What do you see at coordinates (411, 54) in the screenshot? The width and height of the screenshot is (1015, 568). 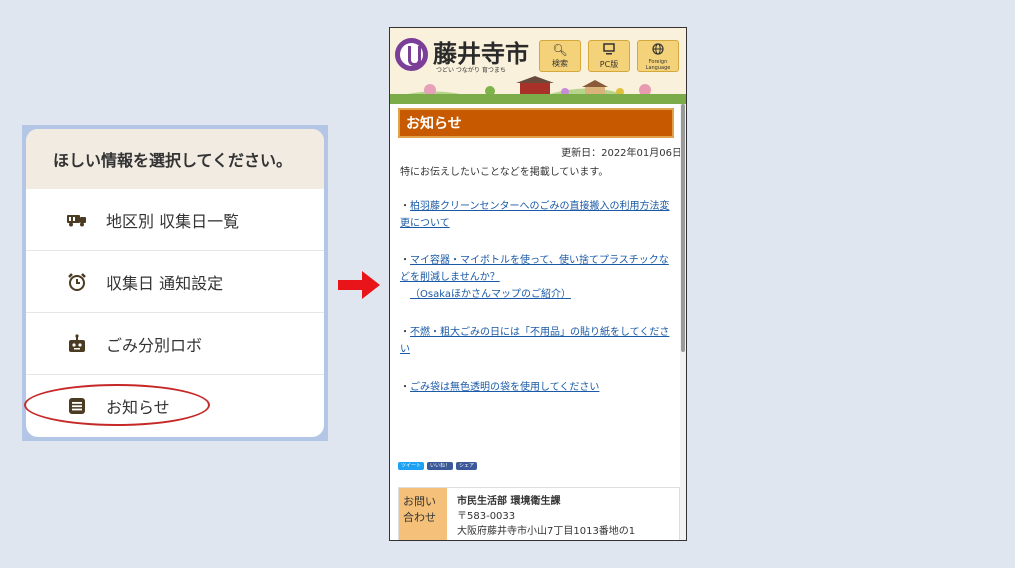 I see `city-logo-icon` at bounding box center [411, 54].